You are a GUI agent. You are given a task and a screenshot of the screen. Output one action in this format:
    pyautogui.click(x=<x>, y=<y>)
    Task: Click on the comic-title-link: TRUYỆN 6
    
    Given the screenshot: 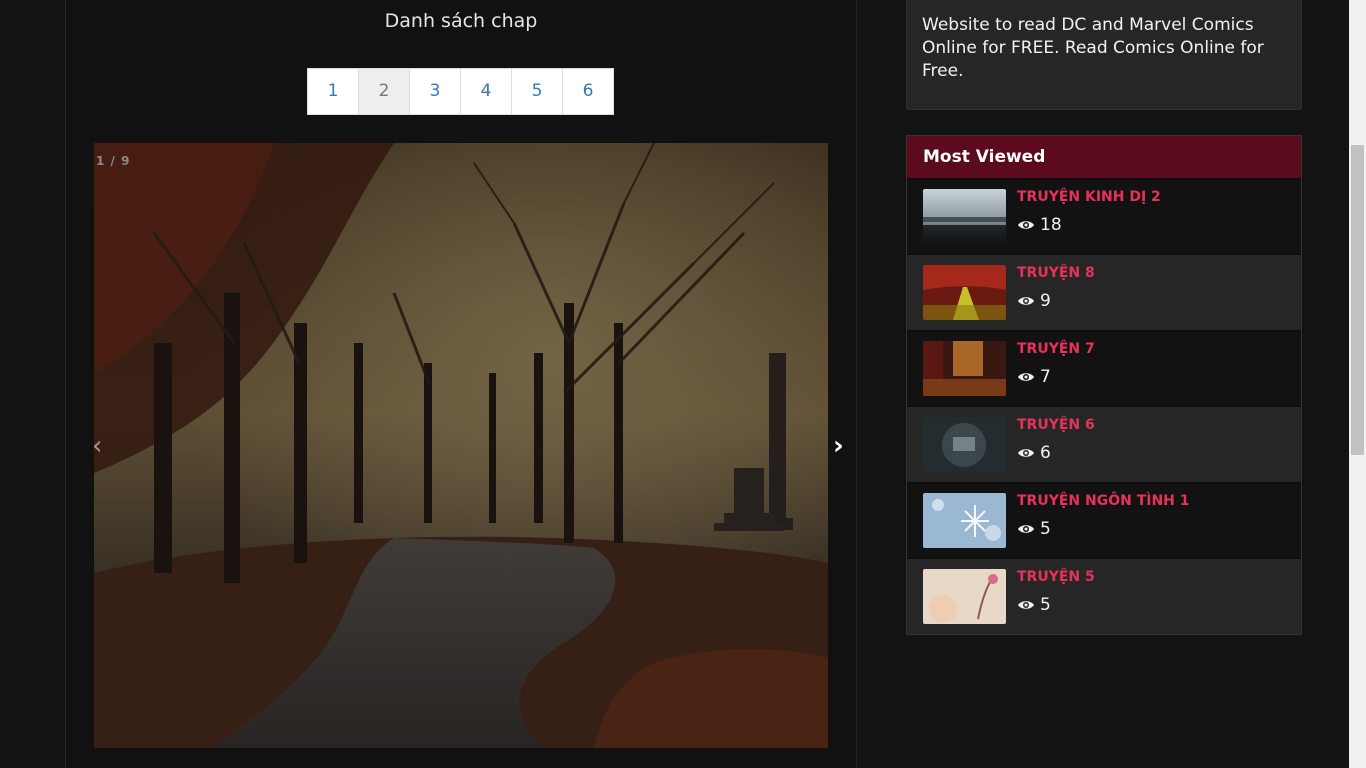 What is the action you would take?
    pyautogui.click(x=1056, y=425)
    